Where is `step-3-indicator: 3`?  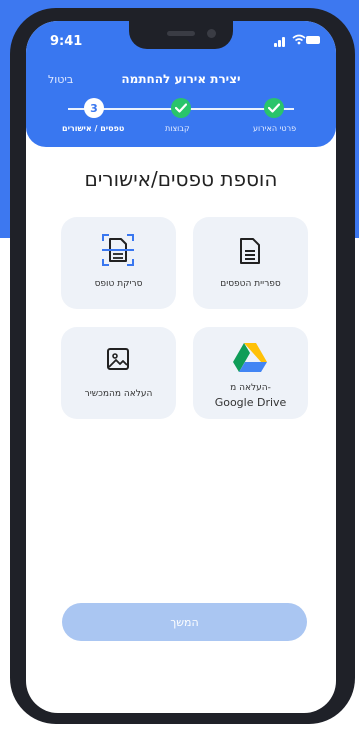 step-3-indicator: 3 is located at coordinates (94, 108).